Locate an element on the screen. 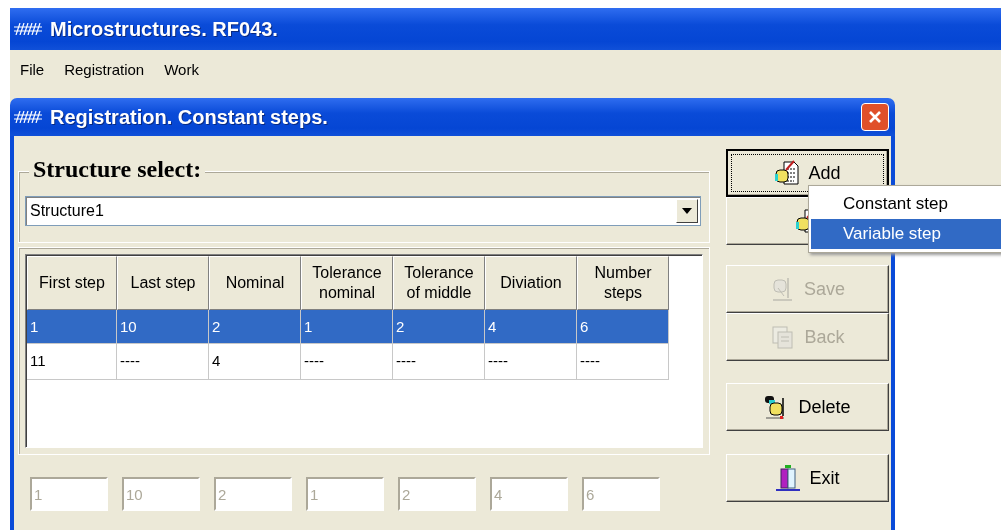 The height and width of the screenshot is (530, 1001). exit-button: Exit is located at coordinates (807, 478).